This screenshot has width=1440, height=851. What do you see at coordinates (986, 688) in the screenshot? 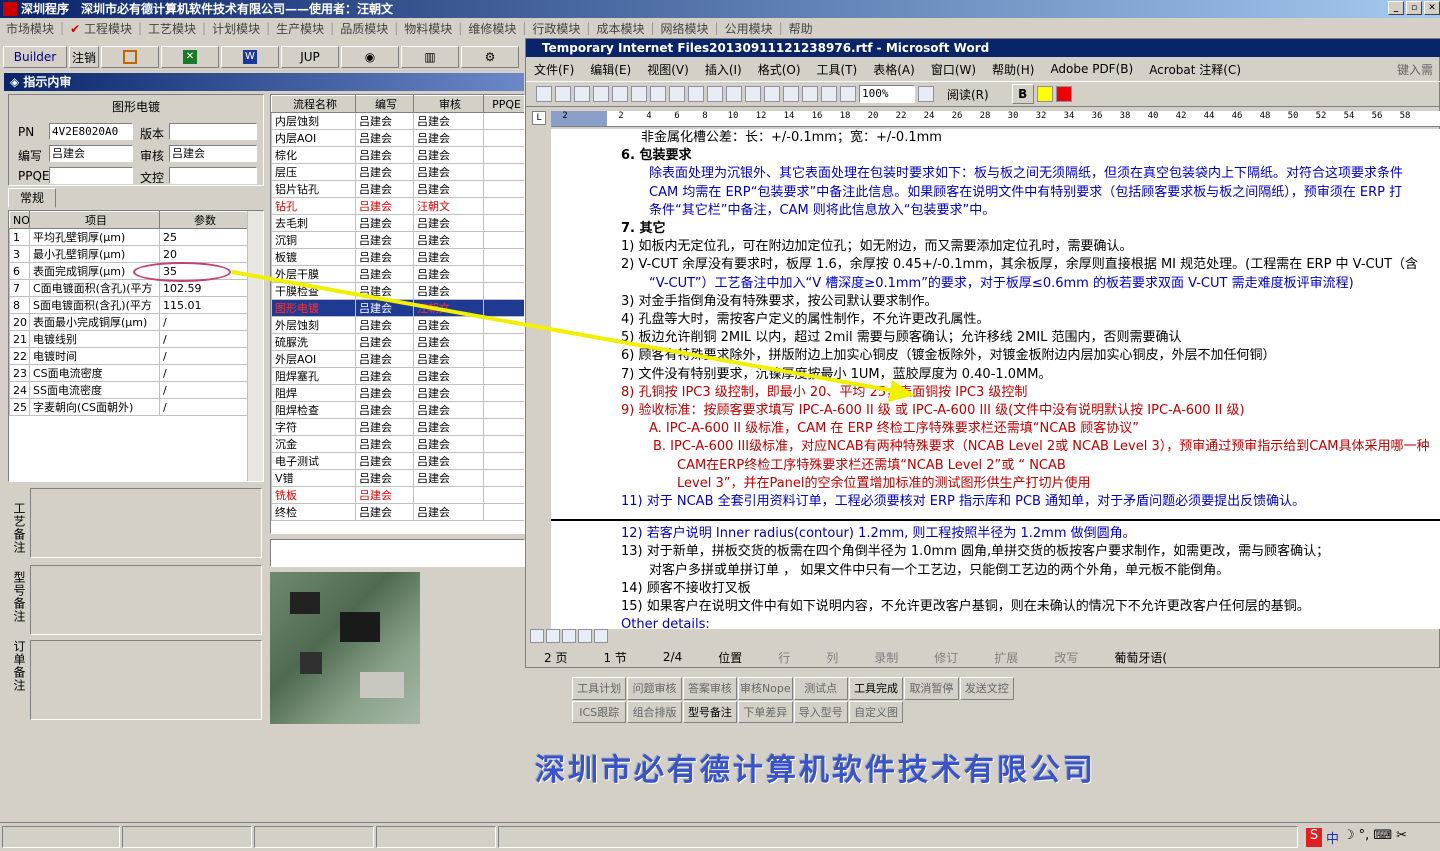
I see `action-button: 发送文控` at bounding box center [986, 688].